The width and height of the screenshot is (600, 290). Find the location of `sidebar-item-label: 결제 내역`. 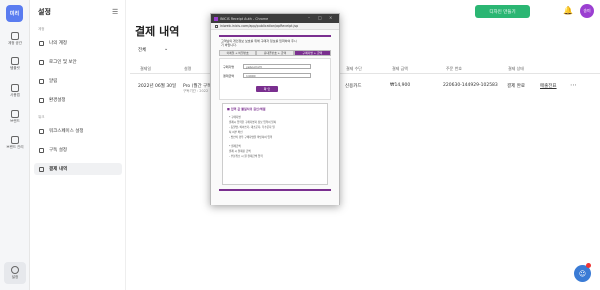

sidebar-item-label: 결제 내역 is located at coordinates (58, 169).